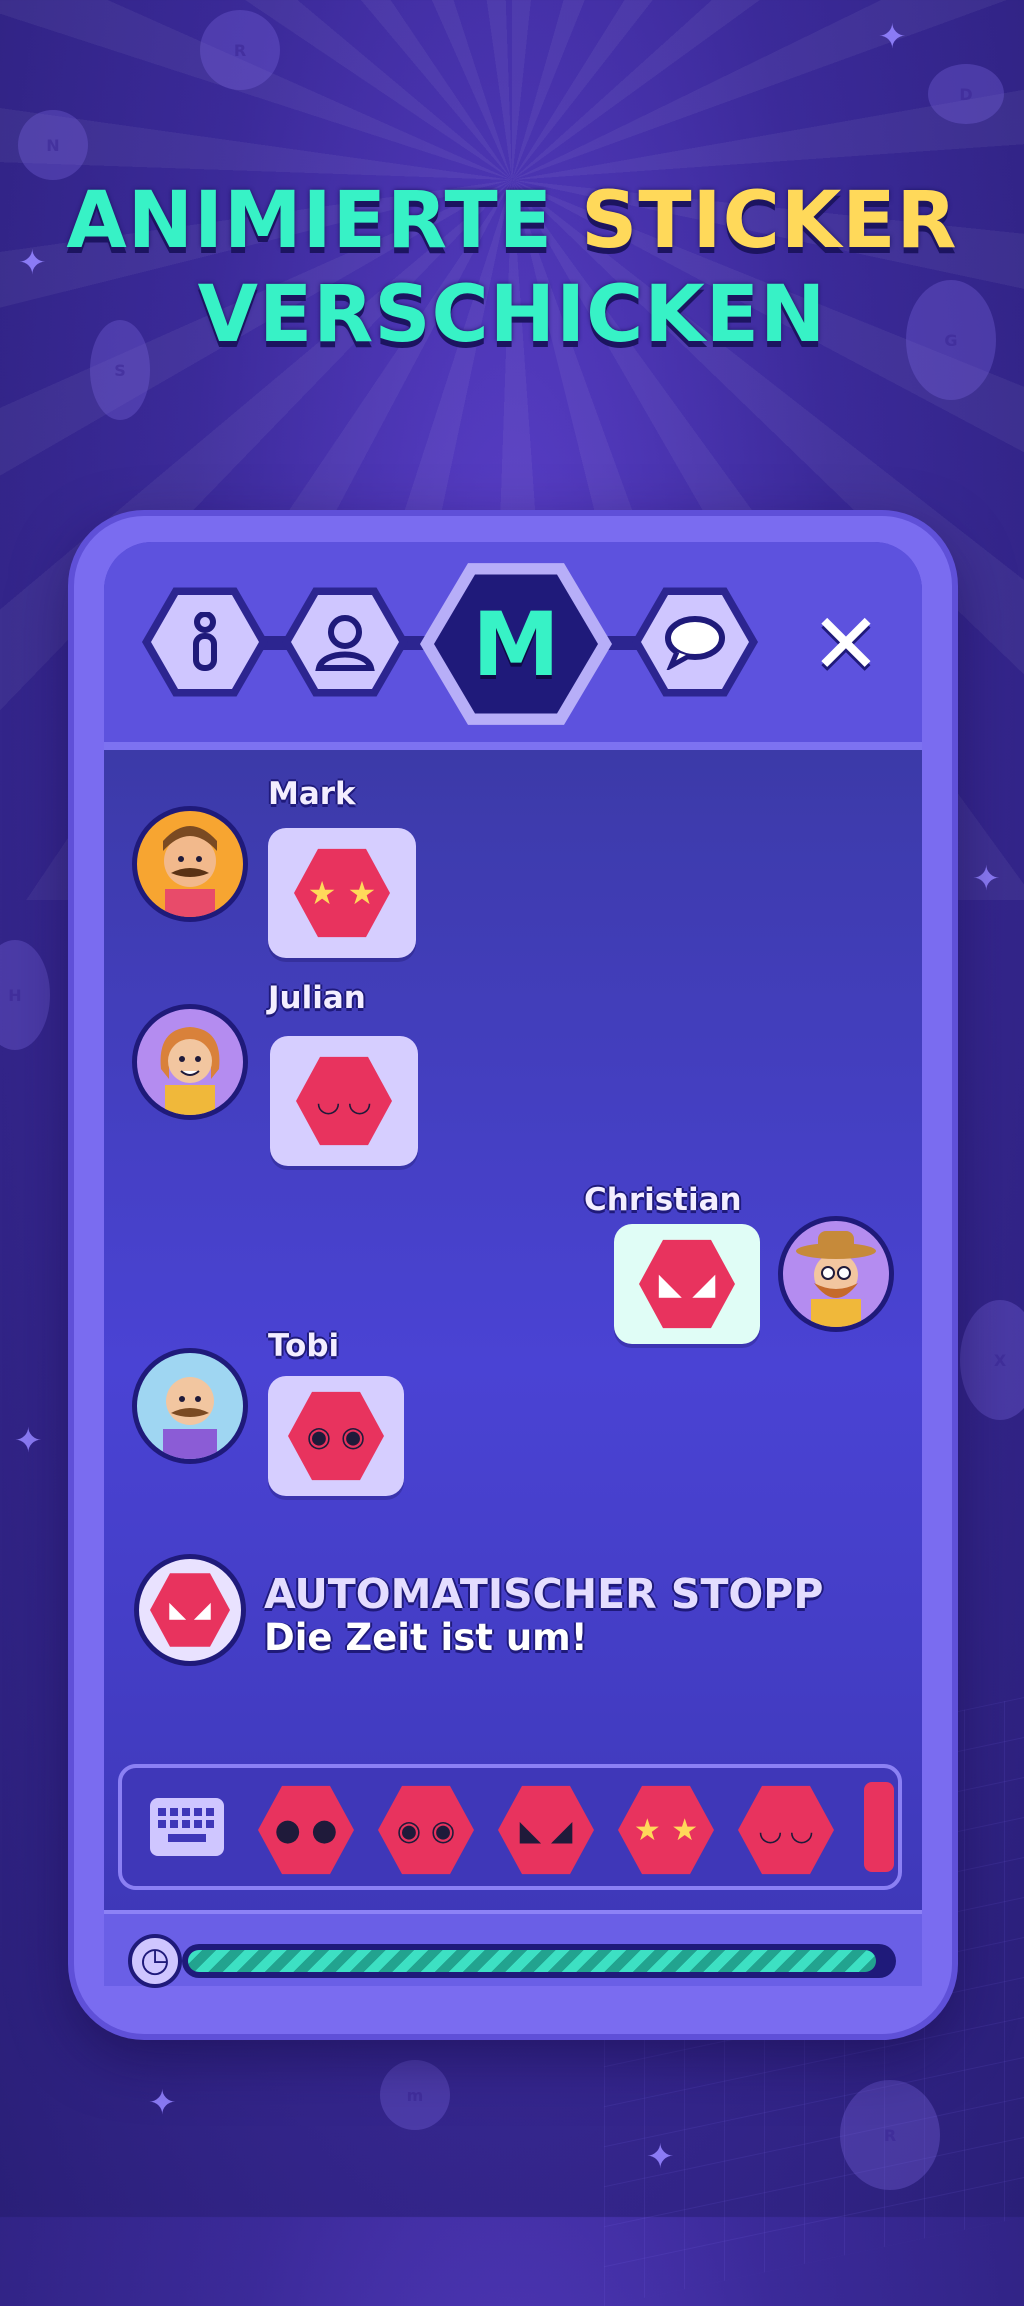 Image resolution: width=1024 pixels, height=2306 pixels. What do you see at coordinates (769, 221) in the screenshot?
I see `headline-word-yellow: STICKER` at bounding box center [769, 221].